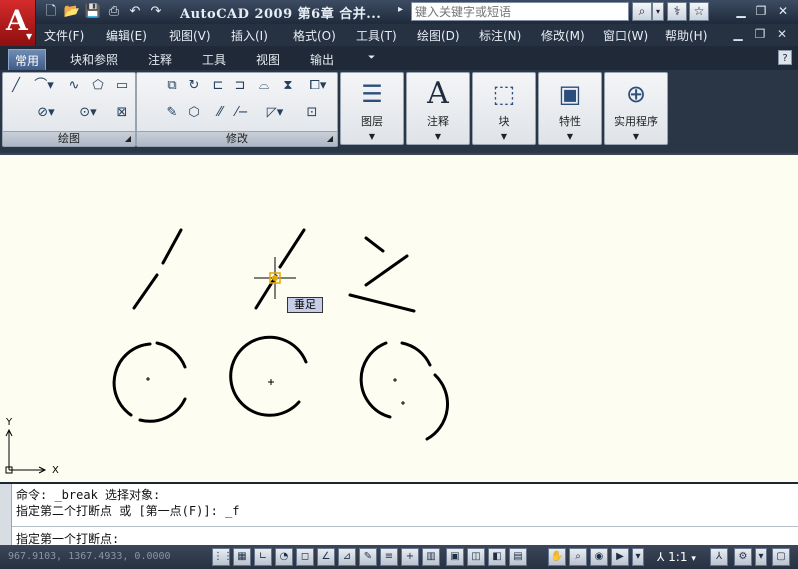 Image resolution: width=798 pixels, height=569 pixels. What do you see at coordinates (312, 113) in the screenshot?
I see `join-icon: ⊡` at bounding box center [312, 113].